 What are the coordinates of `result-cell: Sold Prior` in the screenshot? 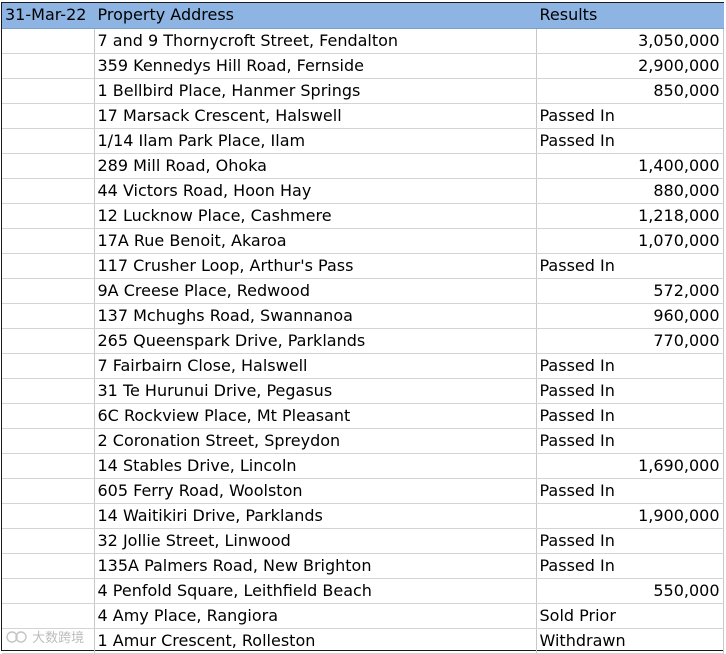 It's located at (630, 616).